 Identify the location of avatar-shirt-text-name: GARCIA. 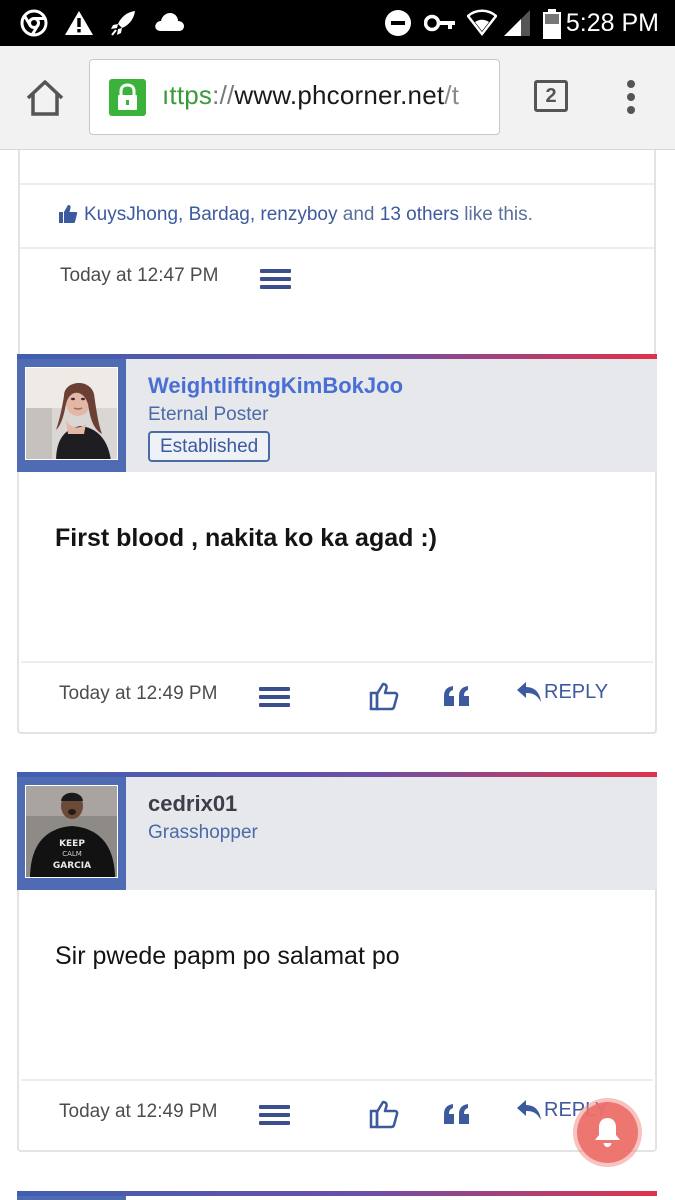
(72, 866).